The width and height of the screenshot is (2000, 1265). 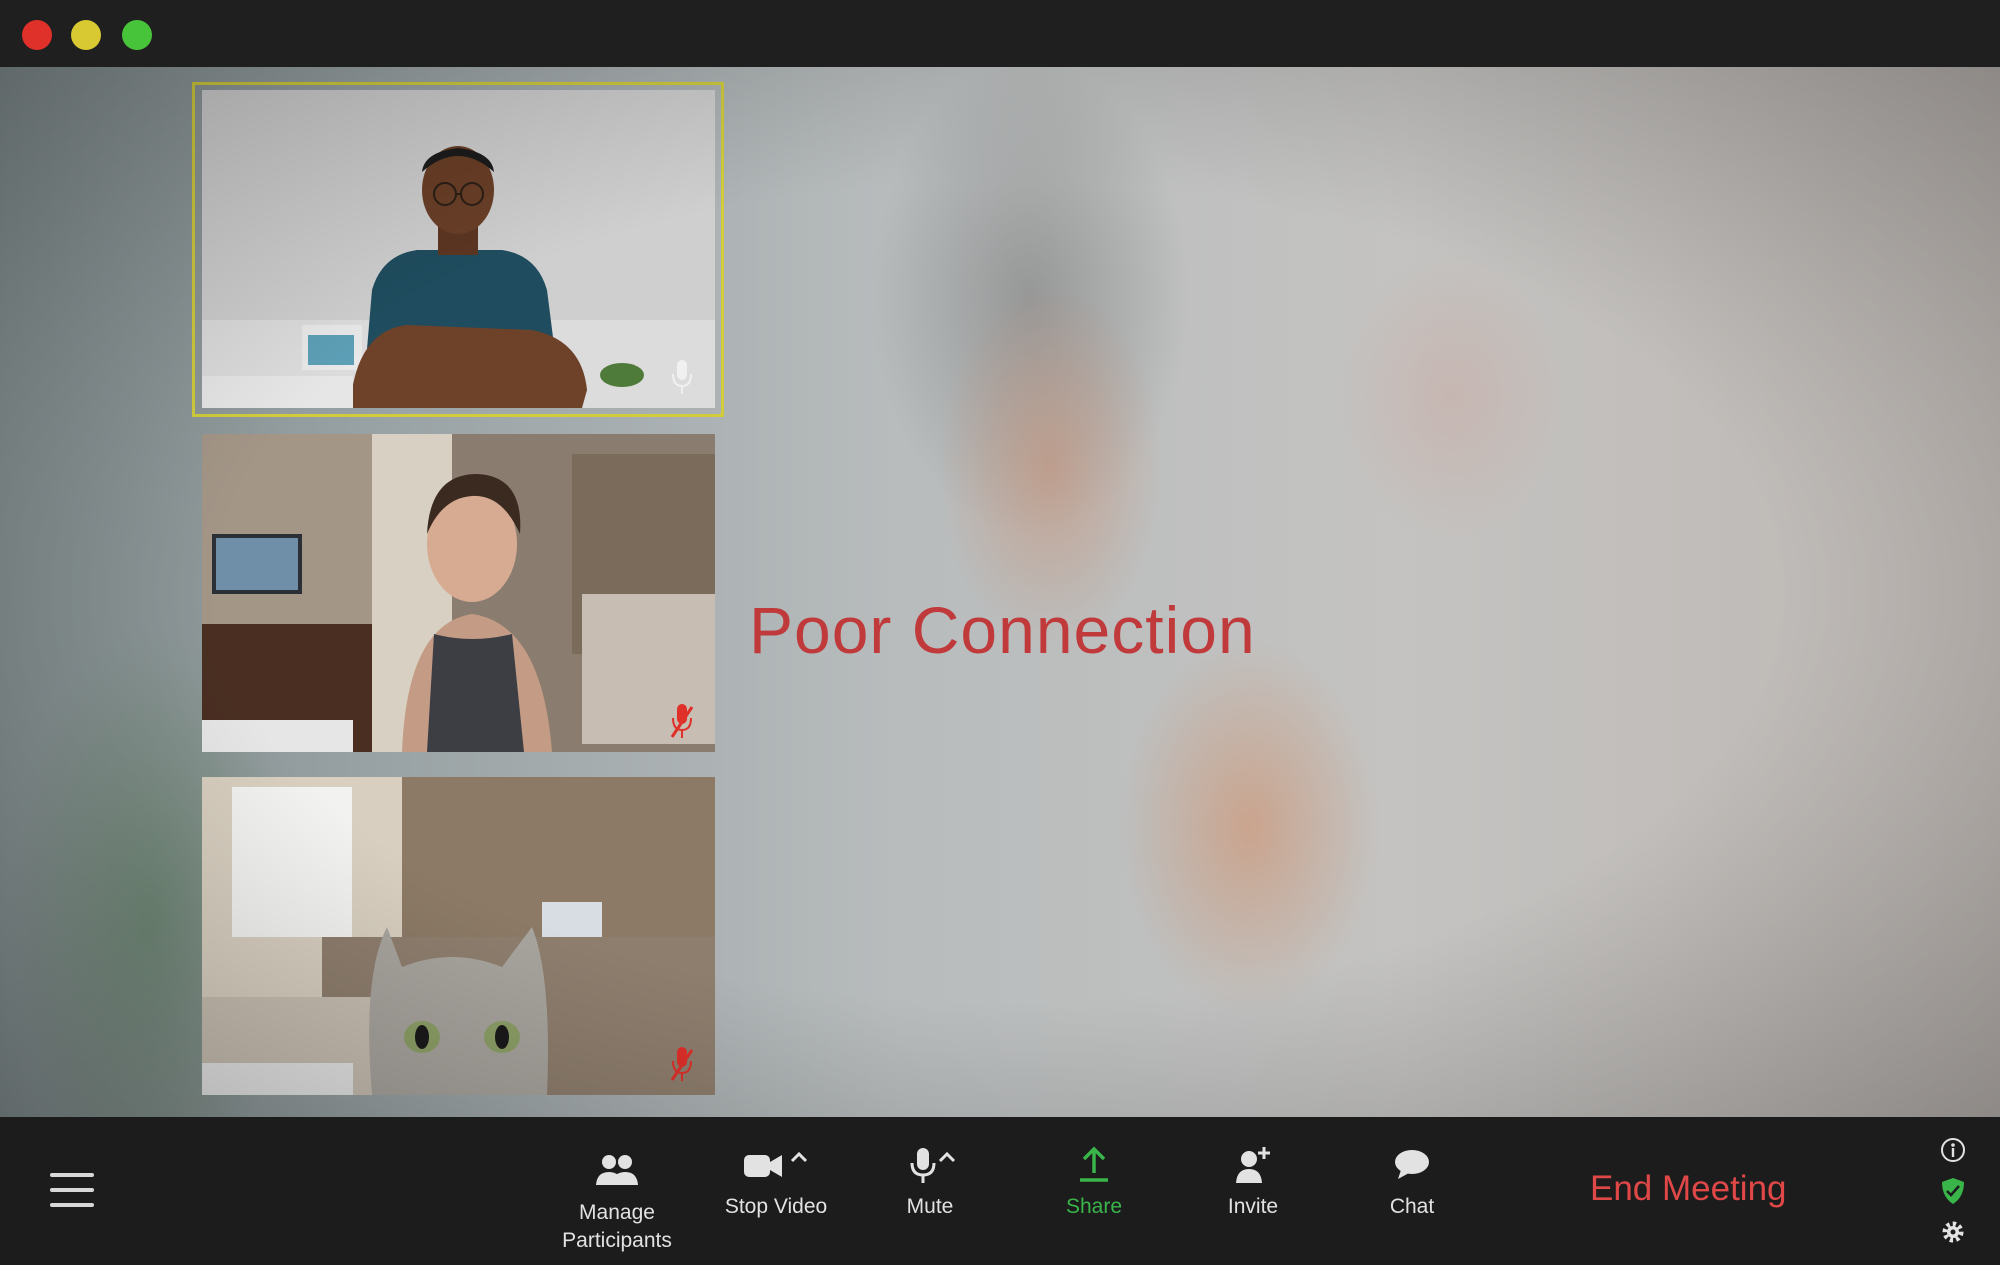 What do you see at coordinates (1953, 1150) in the screenshot?
I see `info-icon` at bounding box center [1953, 1150].